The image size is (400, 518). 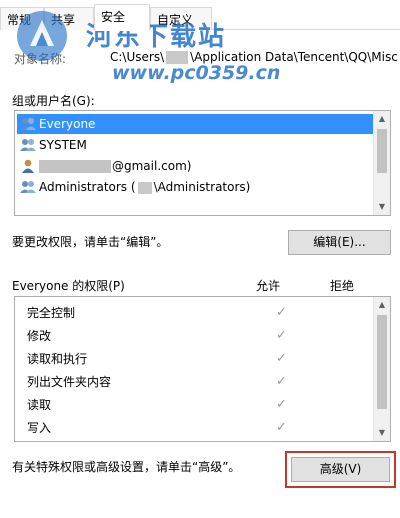 I want to click on watermark-logo-icon, so click(x=42, y=36).